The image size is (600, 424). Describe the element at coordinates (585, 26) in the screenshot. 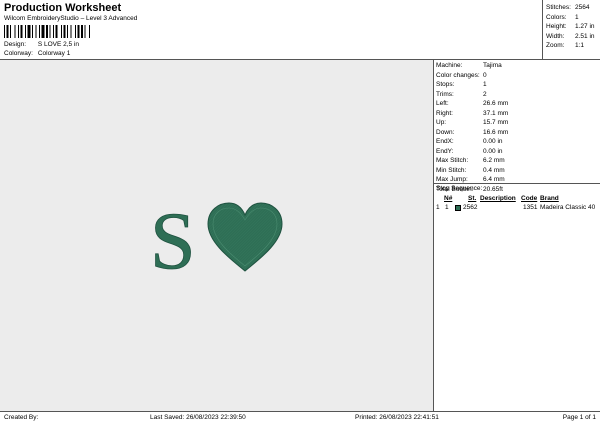

I see `stat-value: 1.27 in` at that location.